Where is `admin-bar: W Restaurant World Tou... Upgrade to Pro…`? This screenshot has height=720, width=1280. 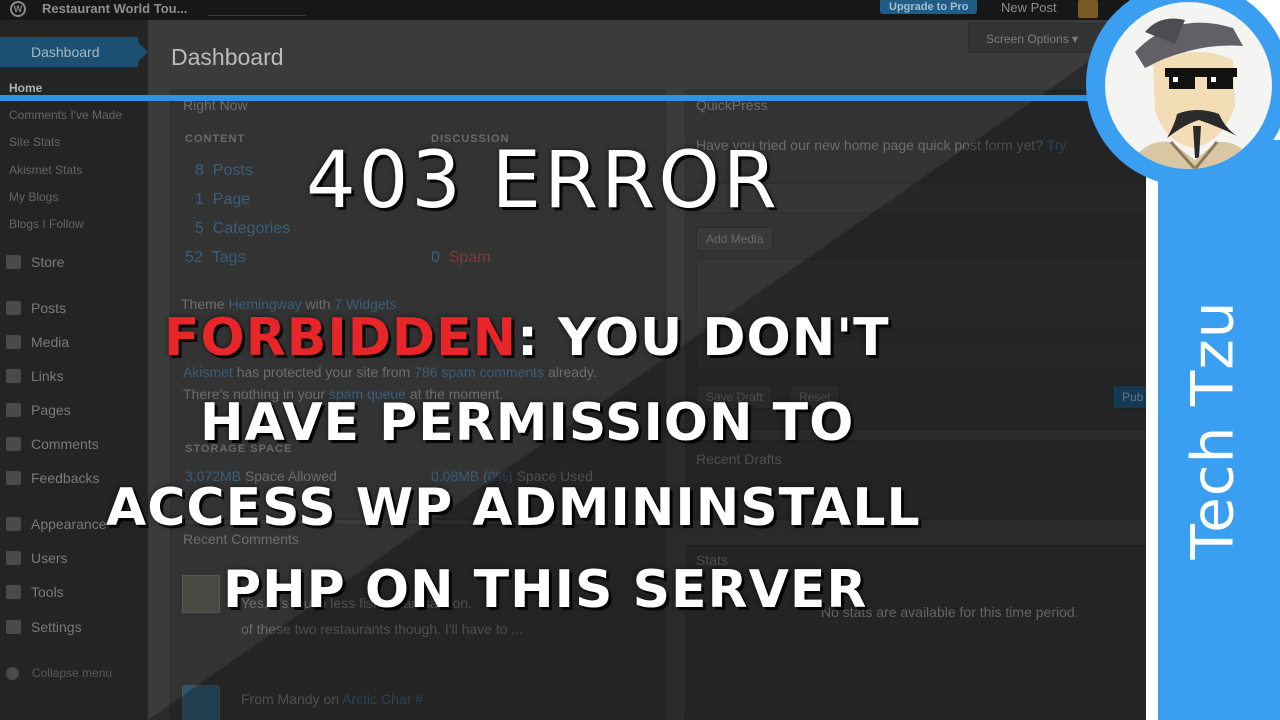 admin-bar: W Restaurant World Tou... Upgrade to Pro… is located at coordinates (640, 10).